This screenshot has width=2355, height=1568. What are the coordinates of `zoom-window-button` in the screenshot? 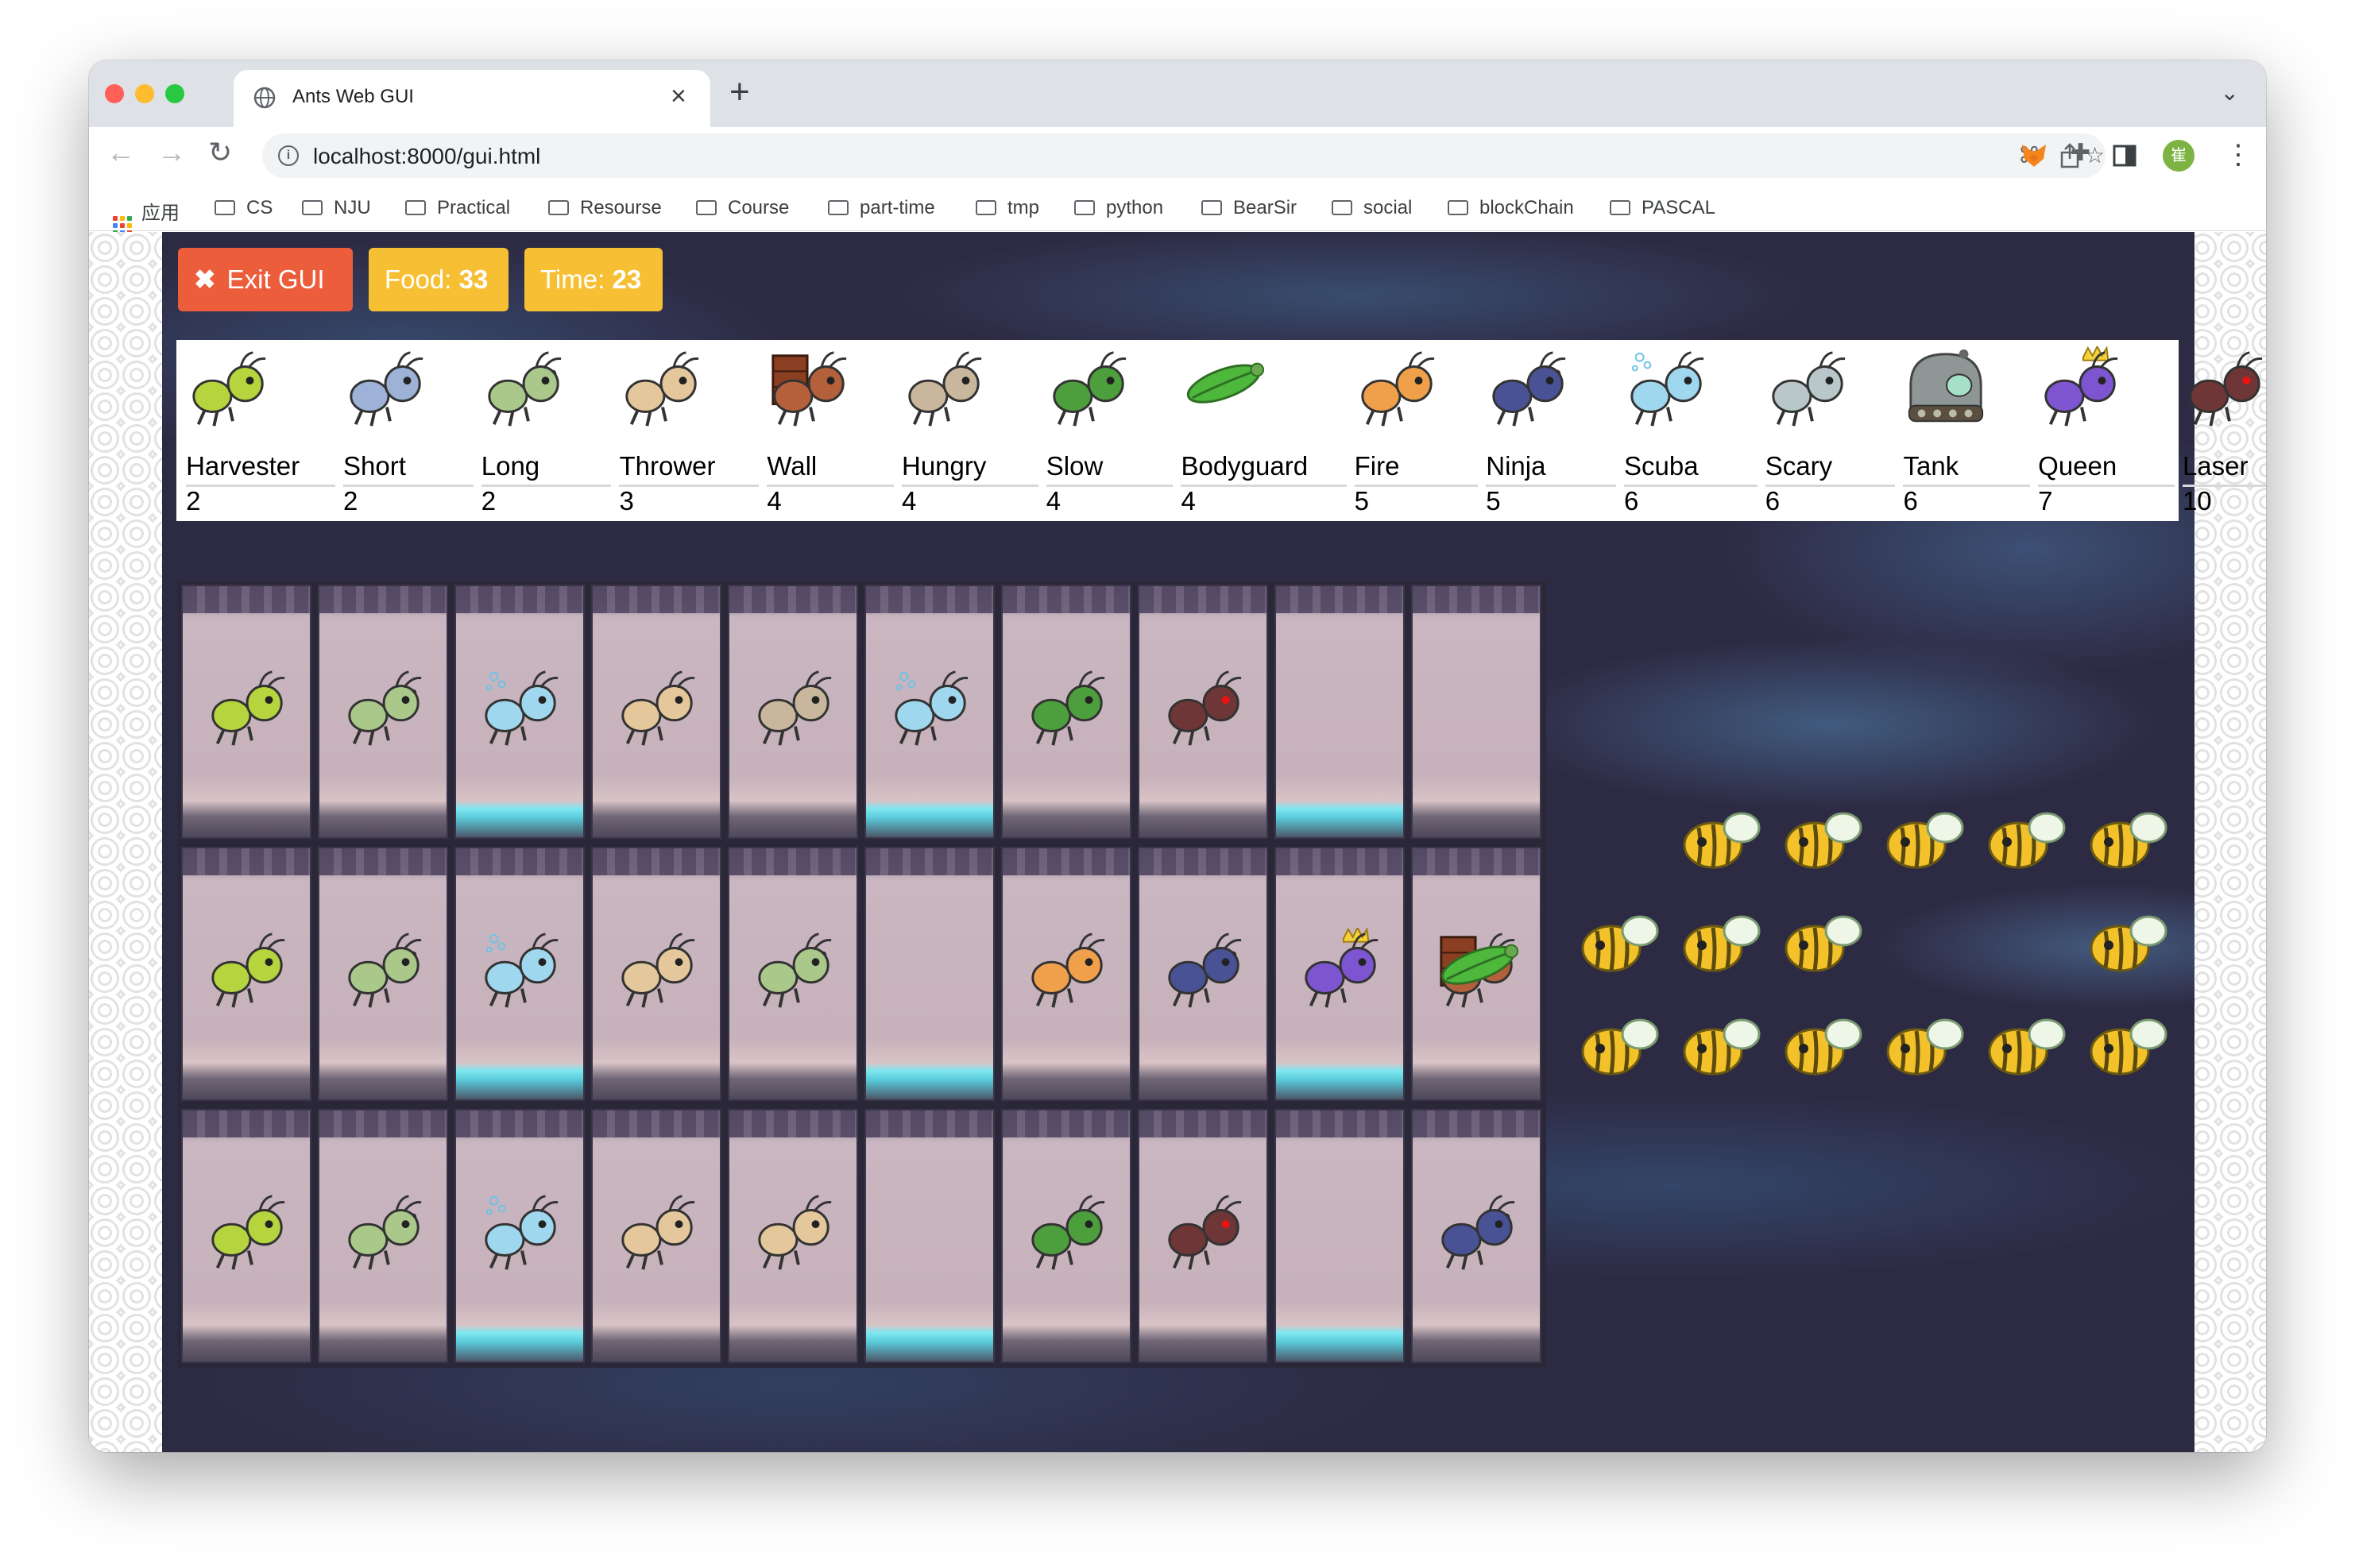 It's located at (174, 93).